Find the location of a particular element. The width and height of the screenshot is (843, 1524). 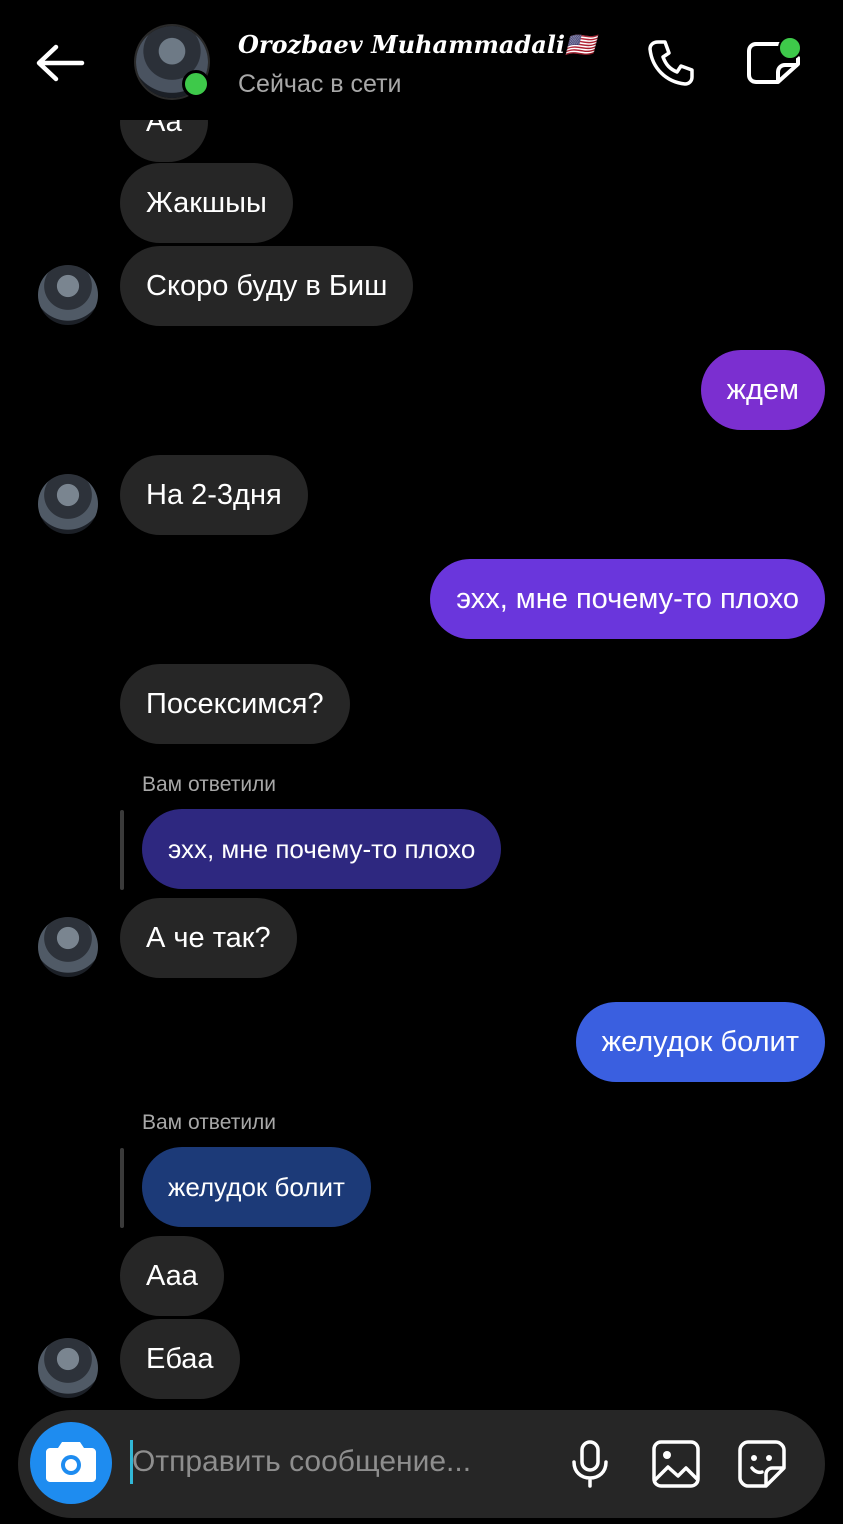

chat-header: Orozbaev Muhammadali🇺🇸 Сейчас в сети is located at coordinates (421, 60).